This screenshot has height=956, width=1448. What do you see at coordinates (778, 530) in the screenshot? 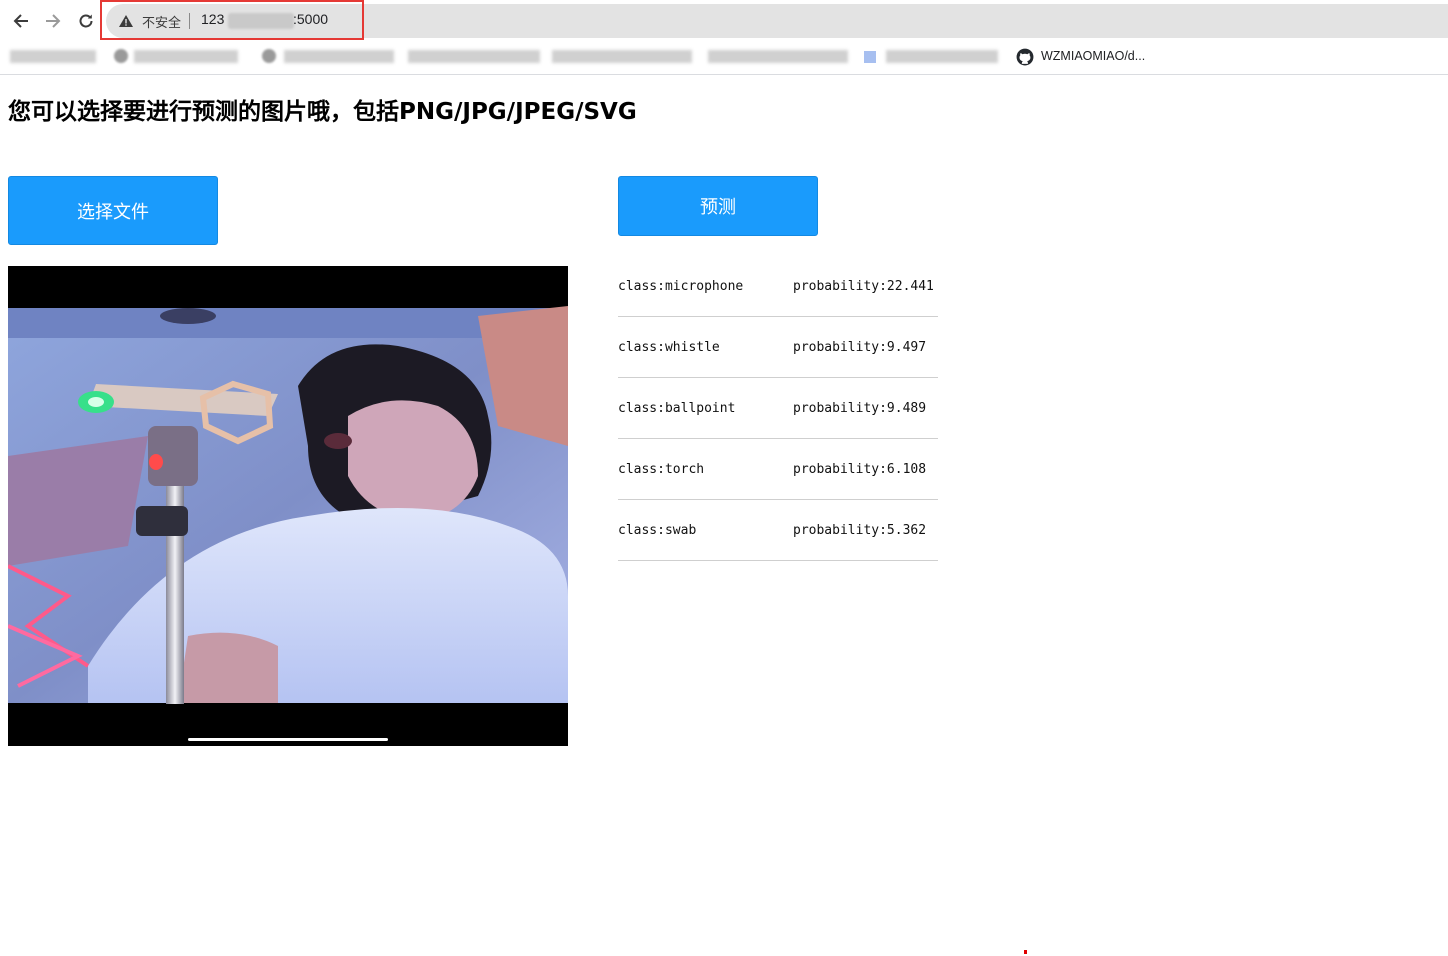
I see `result-row: class:swab probability:5.362` at bounding box center [778, 530].